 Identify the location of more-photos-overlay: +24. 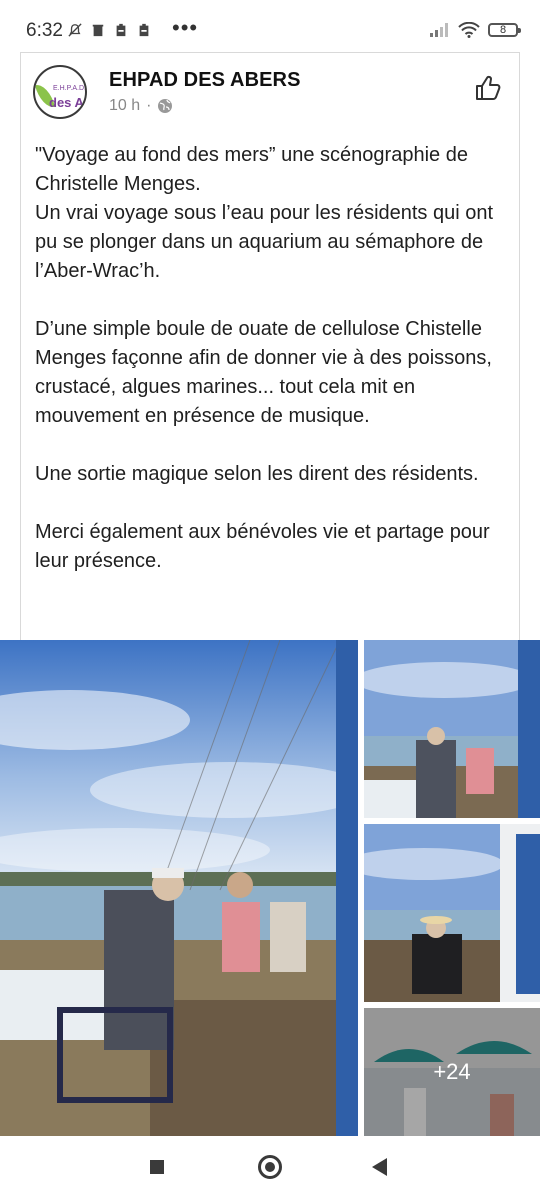
(452, 1072).